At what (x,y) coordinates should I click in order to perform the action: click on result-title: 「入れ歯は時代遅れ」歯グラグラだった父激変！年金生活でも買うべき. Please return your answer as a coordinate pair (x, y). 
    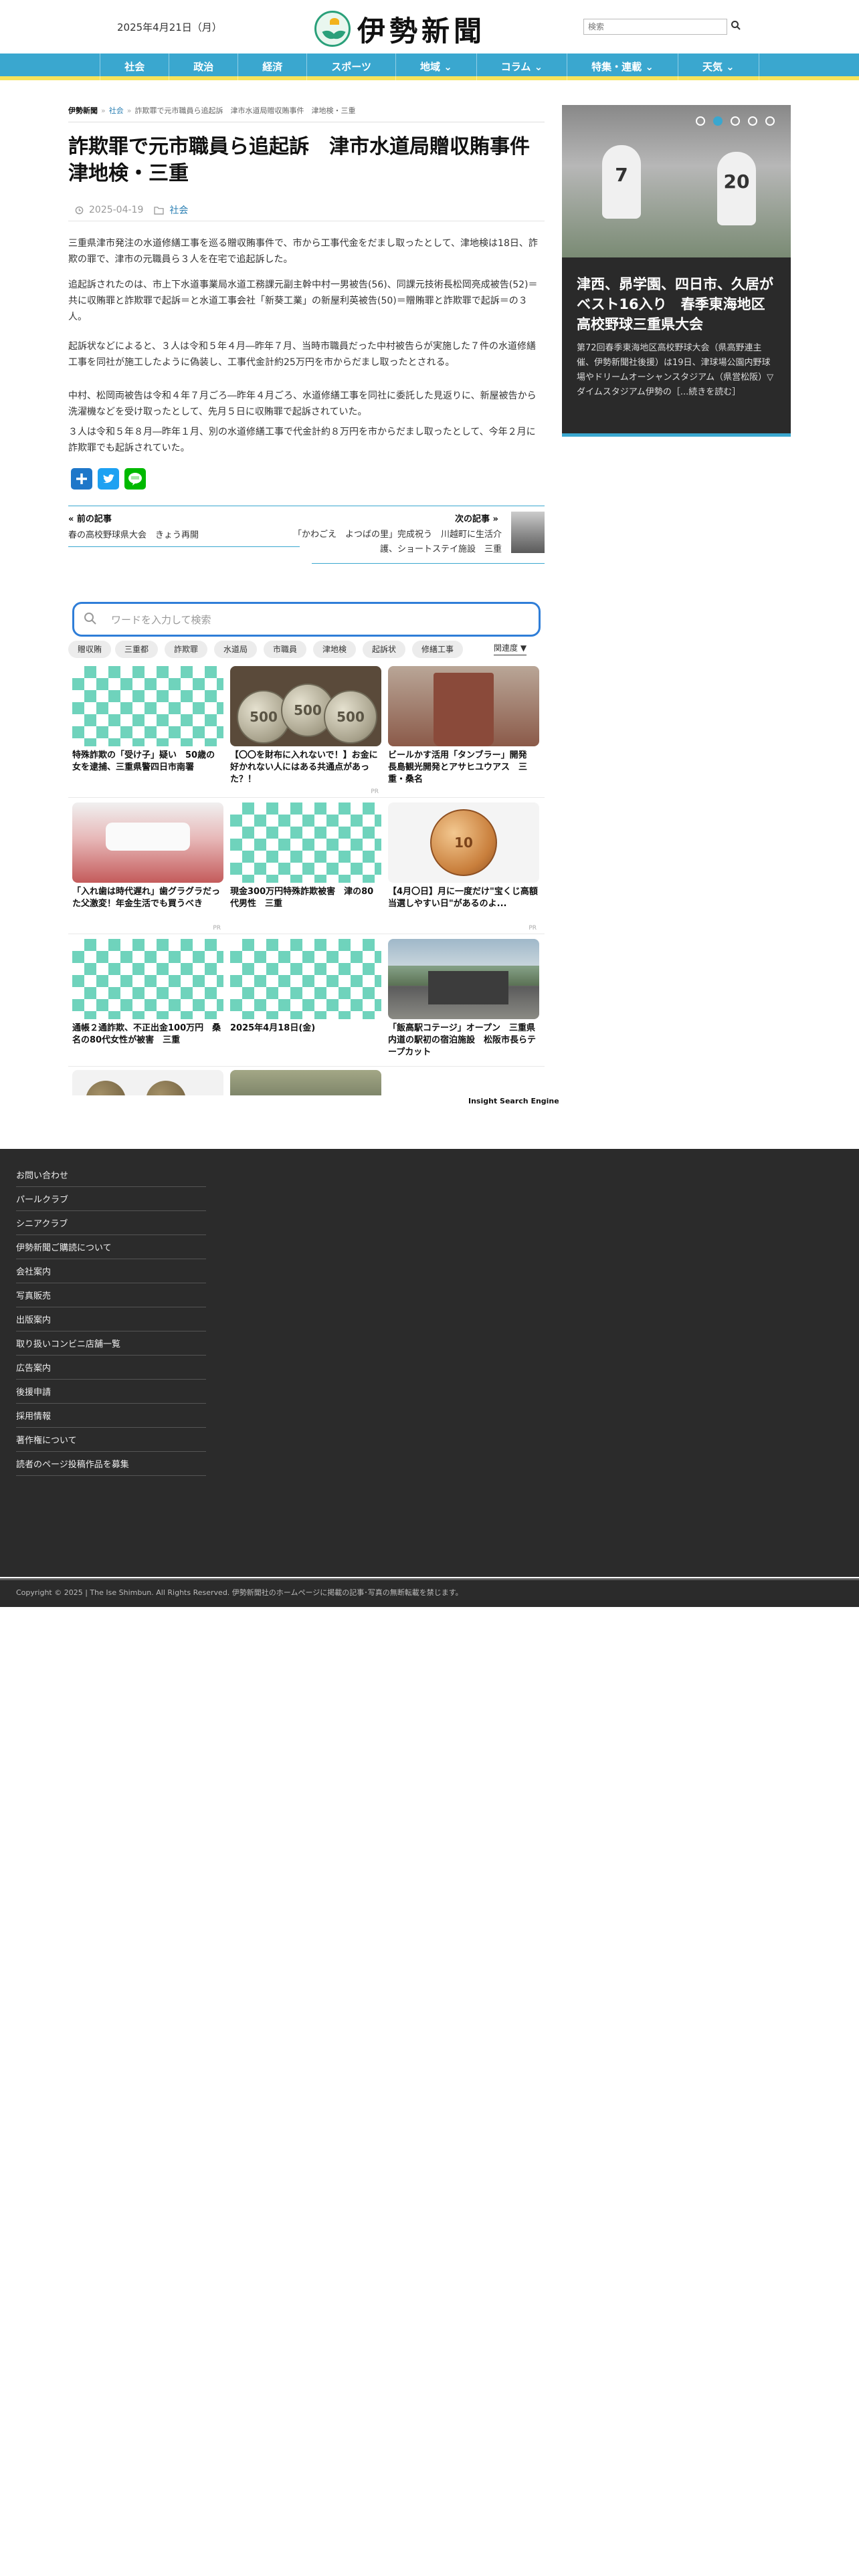
    Looking at the image, I should click on (147, 898).